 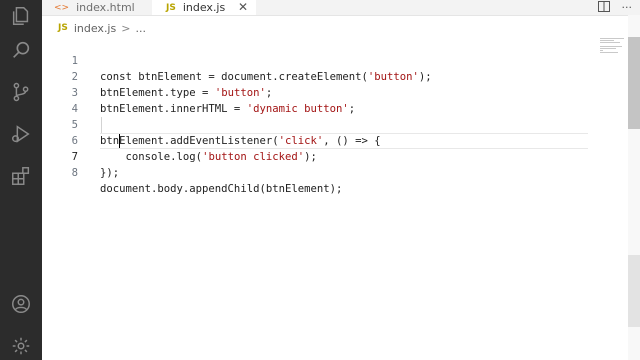 I want to click on minimap, so click(x=613, y=45).